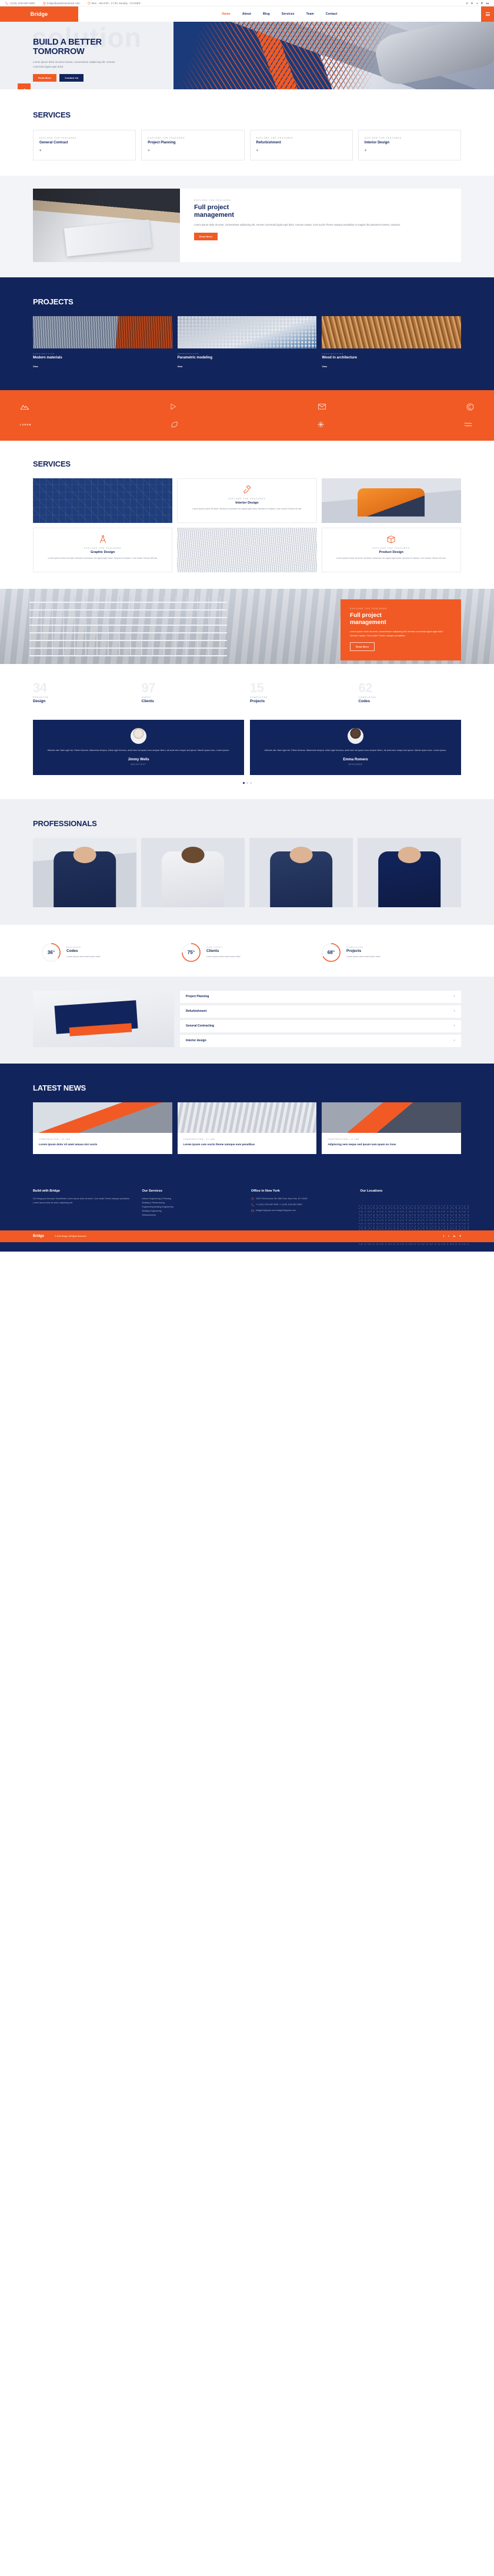  What do you see at coordinates (355, 947) in the screenshot?
I see `pie-eyebrow: COMPLETED` at bounding box center [355, 947].